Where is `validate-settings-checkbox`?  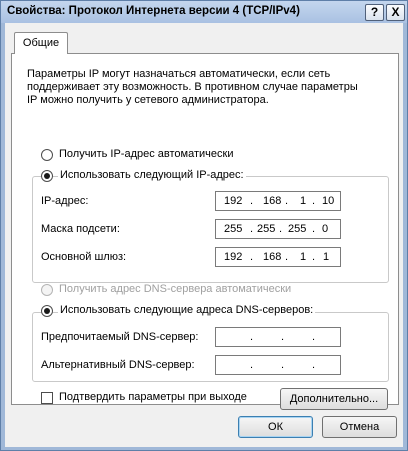 validate-settings-checkbox is located at coordinates (47, 398).